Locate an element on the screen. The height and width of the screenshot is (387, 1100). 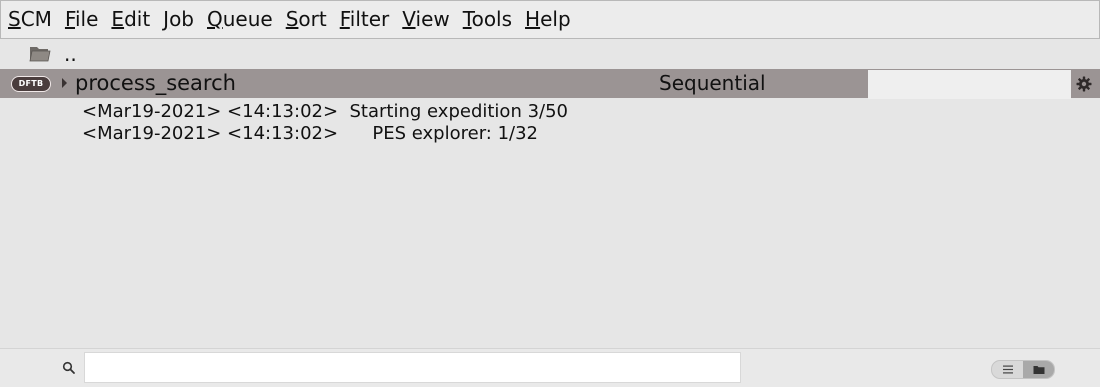
menu-file-label: ile is located at coordinates (87, 19).